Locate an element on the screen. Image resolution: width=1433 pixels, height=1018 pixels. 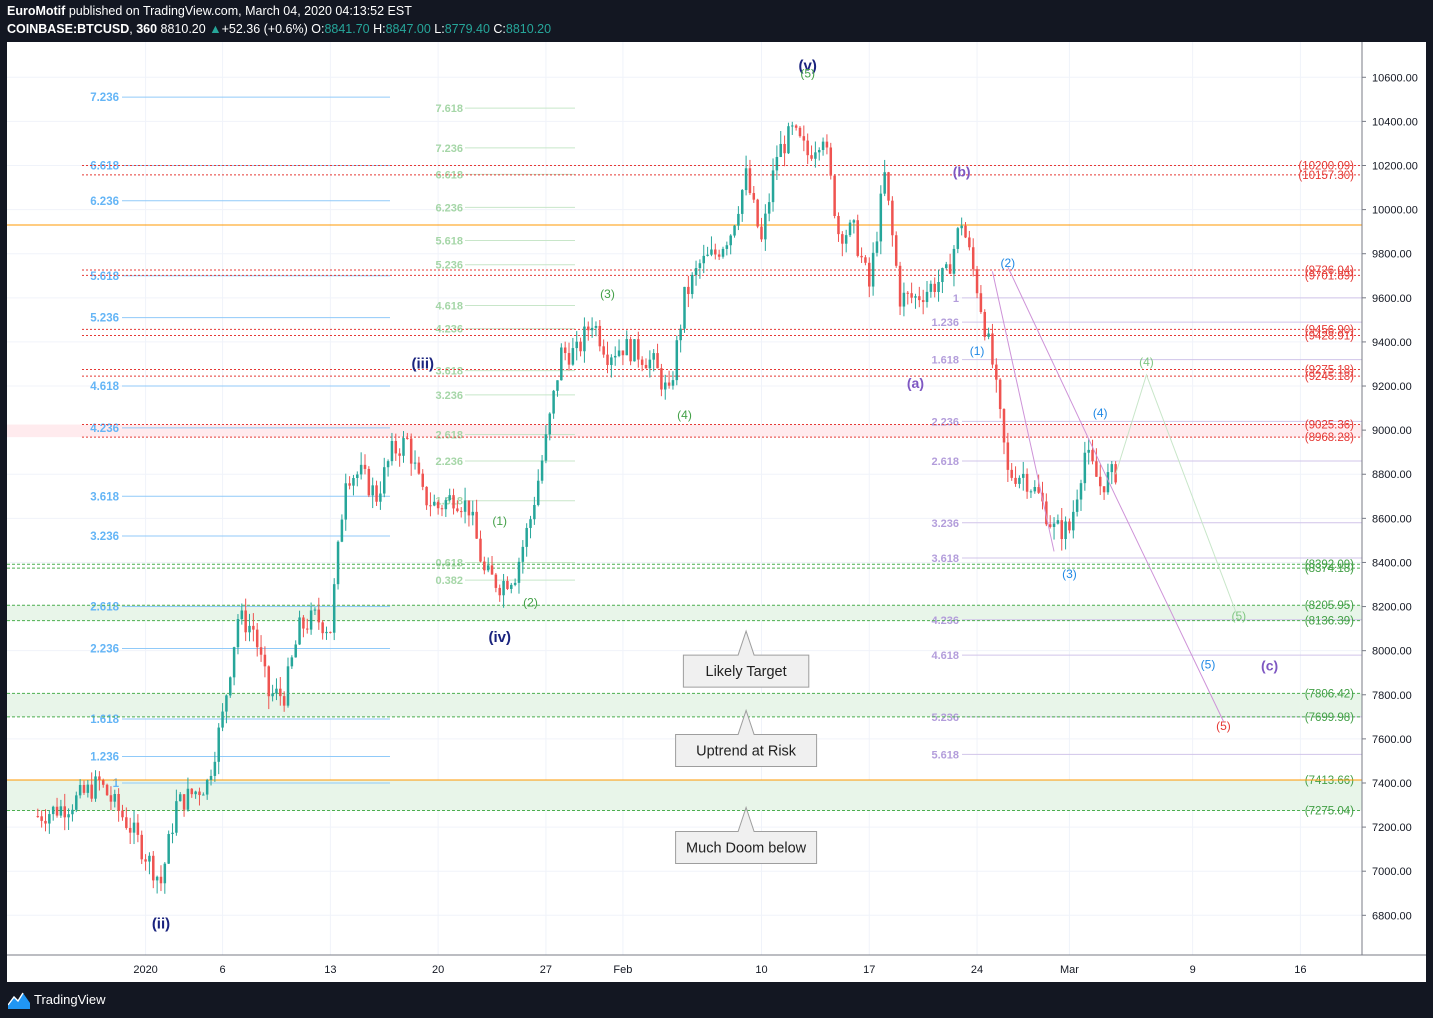
level-label: (7275.04) is located at coordinates (1329, 812).